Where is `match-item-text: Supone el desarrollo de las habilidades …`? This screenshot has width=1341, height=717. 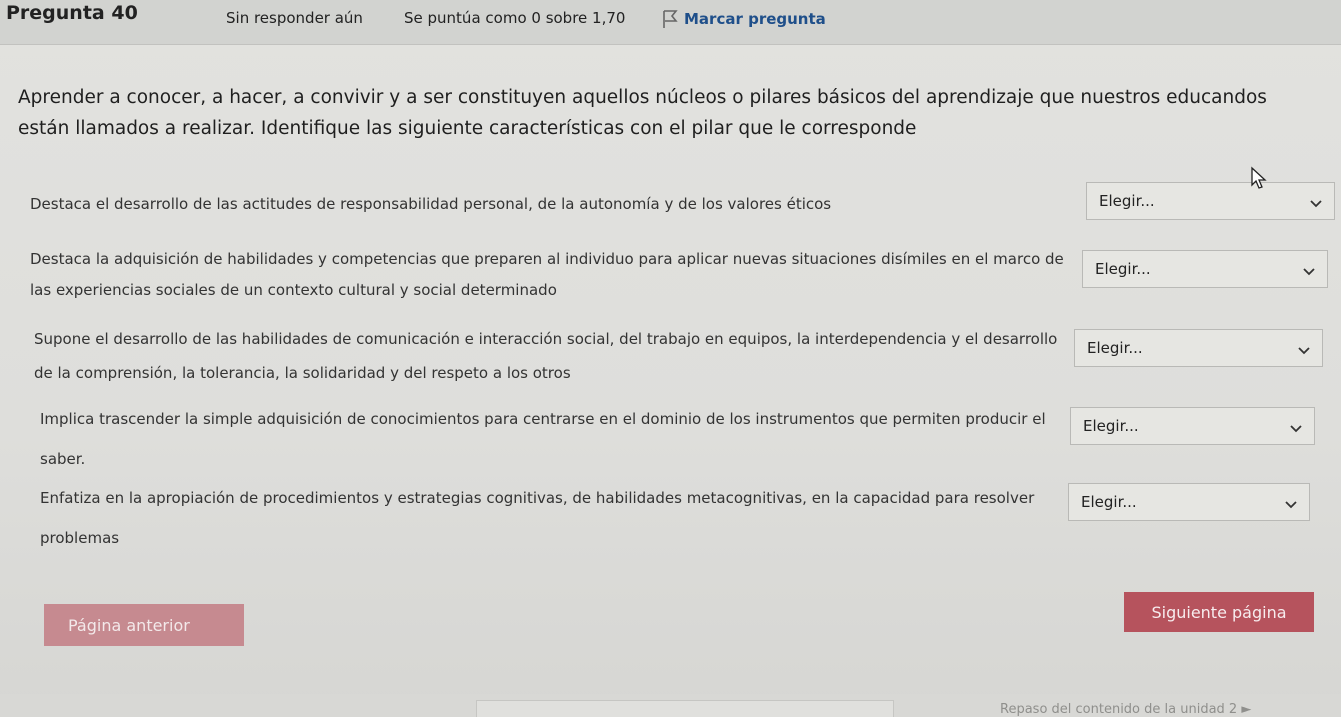 match-item-text: Supone el desarrollo de las habilidades … is located at coordinates (546, 356).